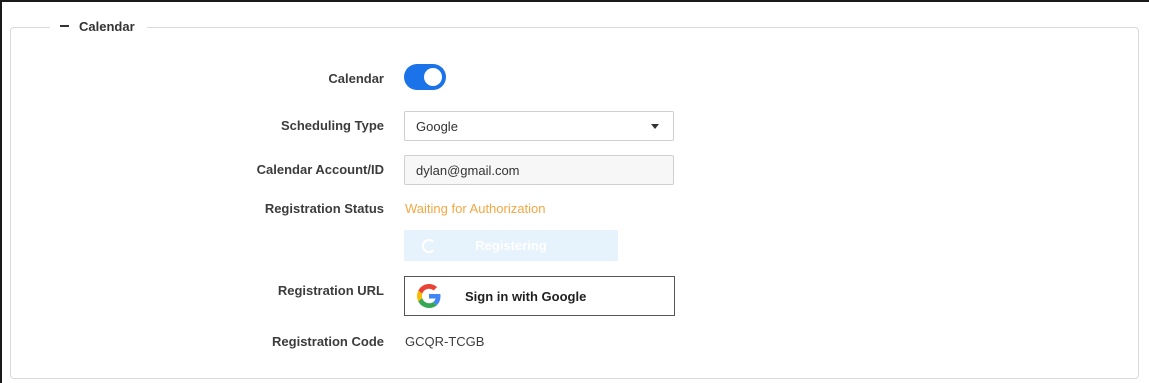 The height and width of the screenshot is (383, 1149). What do you see at coordinates (429, 296) in the screenshot?
I see `google-icon` at bounding box center [429, 296].